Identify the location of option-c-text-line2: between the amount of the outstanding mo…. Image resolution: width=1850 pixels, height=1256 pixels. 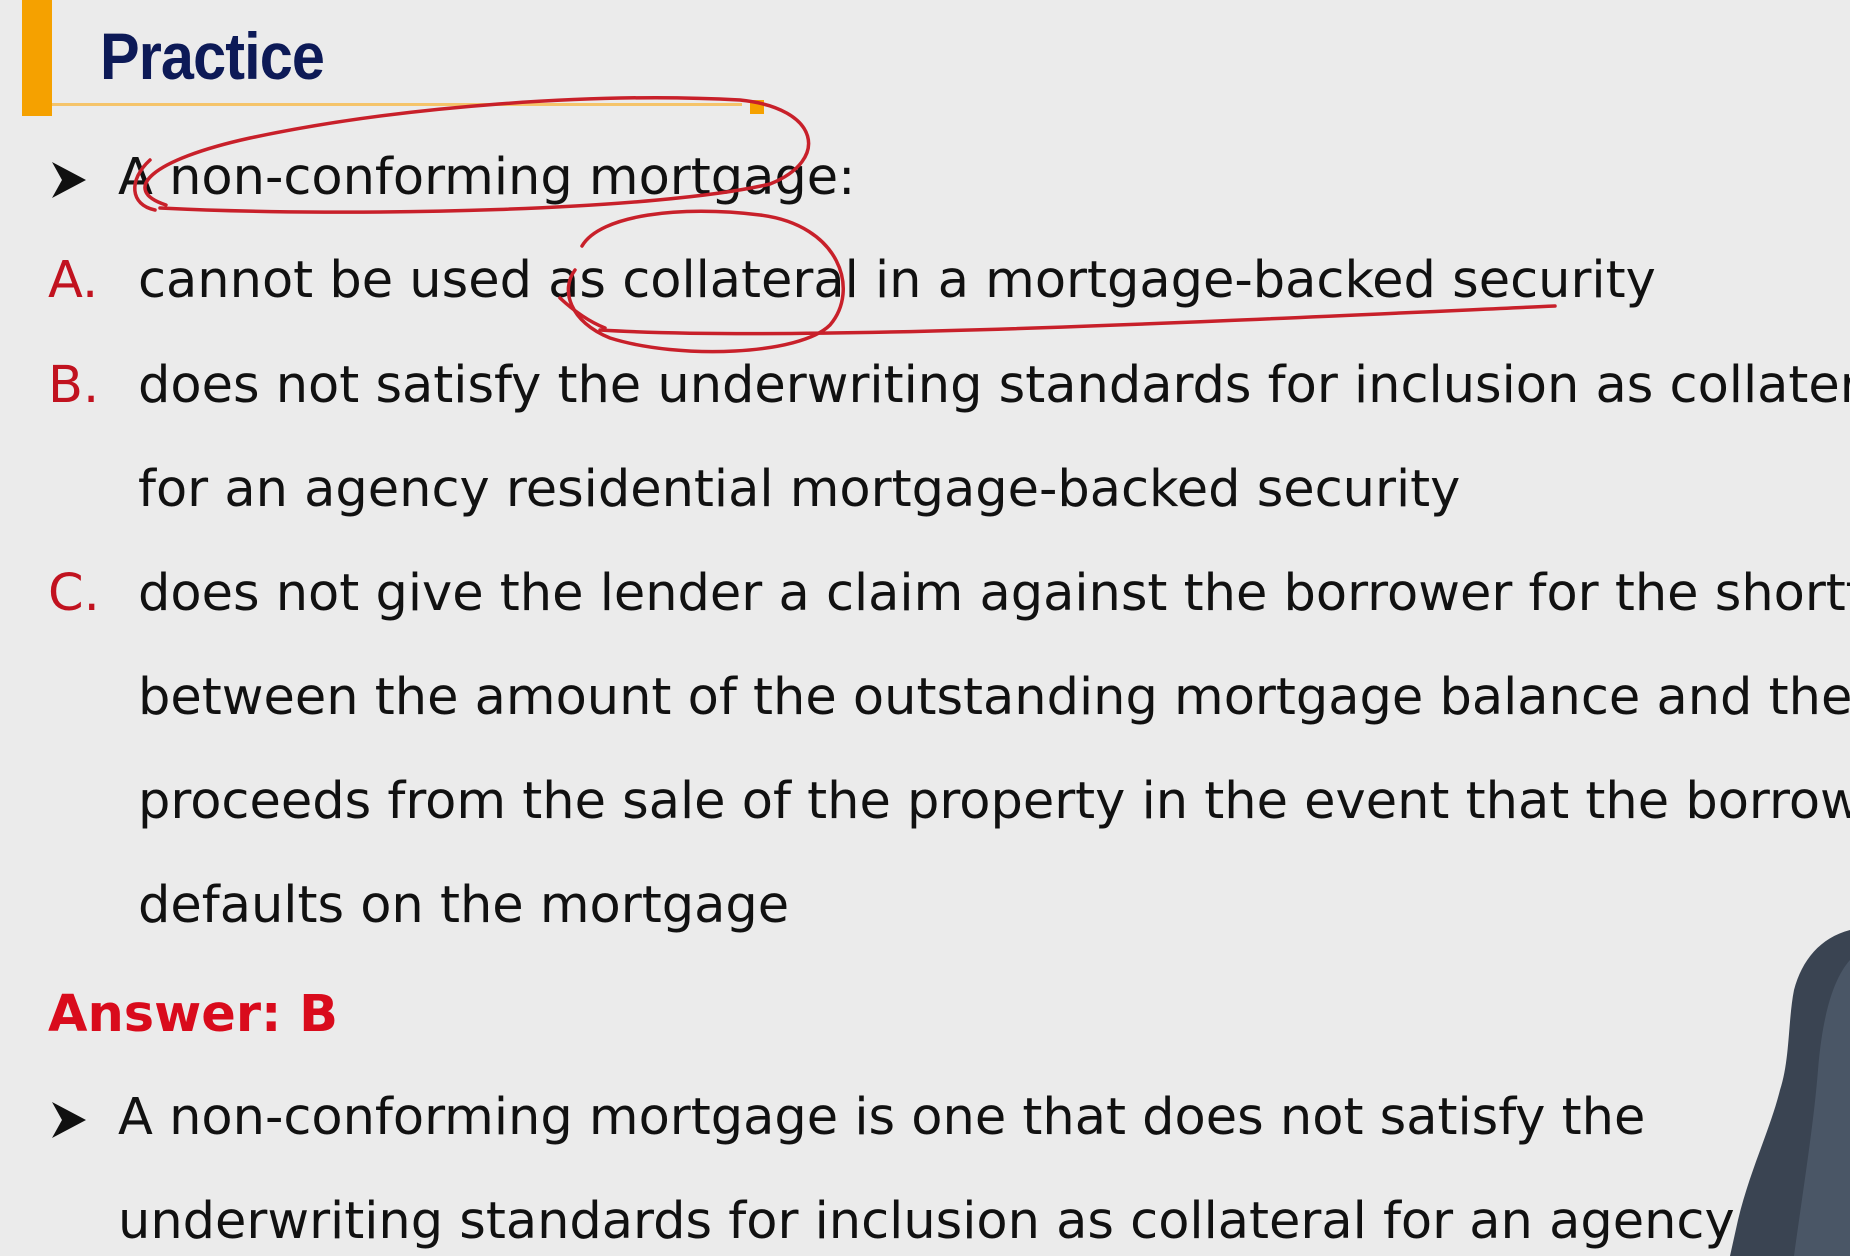
(994, 697).